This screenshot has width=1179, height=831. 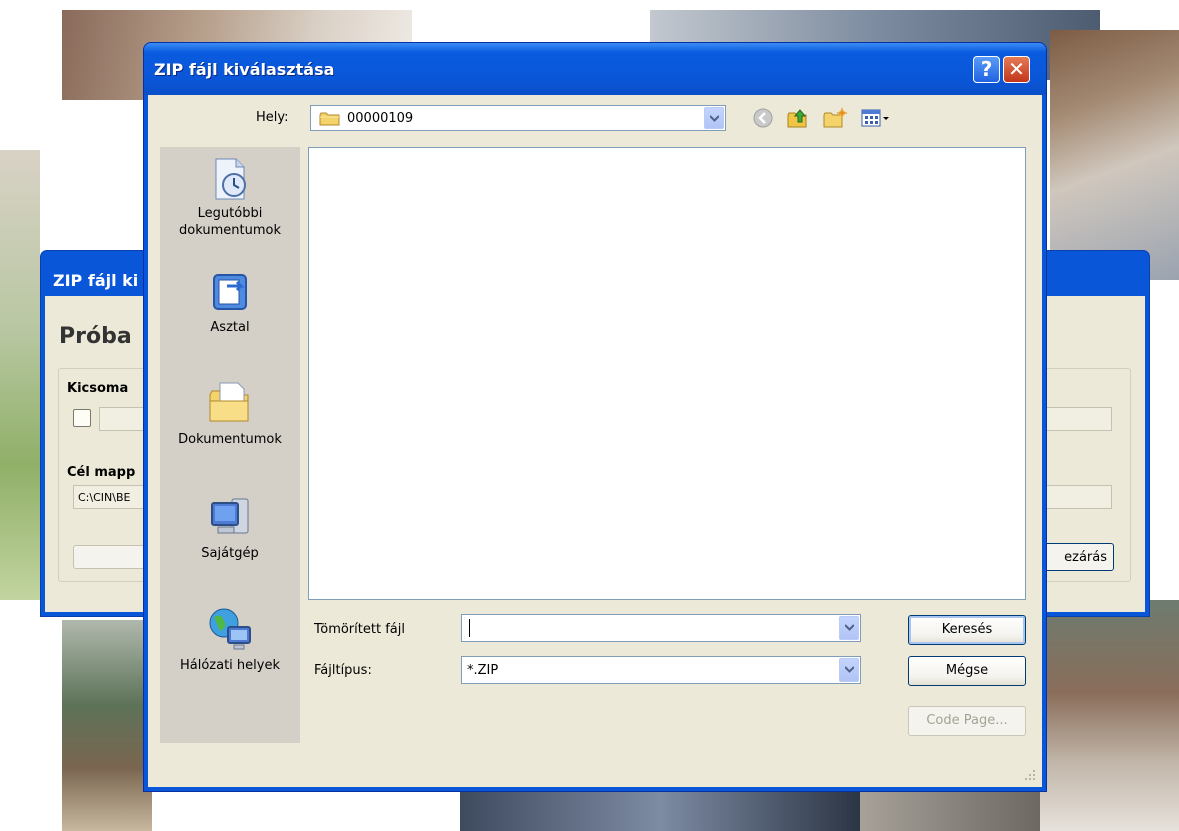 I want to click on resize-grip-icon, so click(x=1029, y=774).